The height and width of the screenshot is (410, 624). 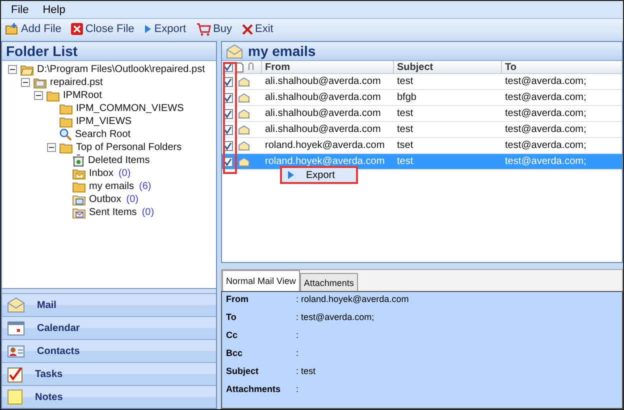 What do you see at coordinates (16, 351) in the screenshot?
I see `contact-card-icon` at bounding box center [16, 351].